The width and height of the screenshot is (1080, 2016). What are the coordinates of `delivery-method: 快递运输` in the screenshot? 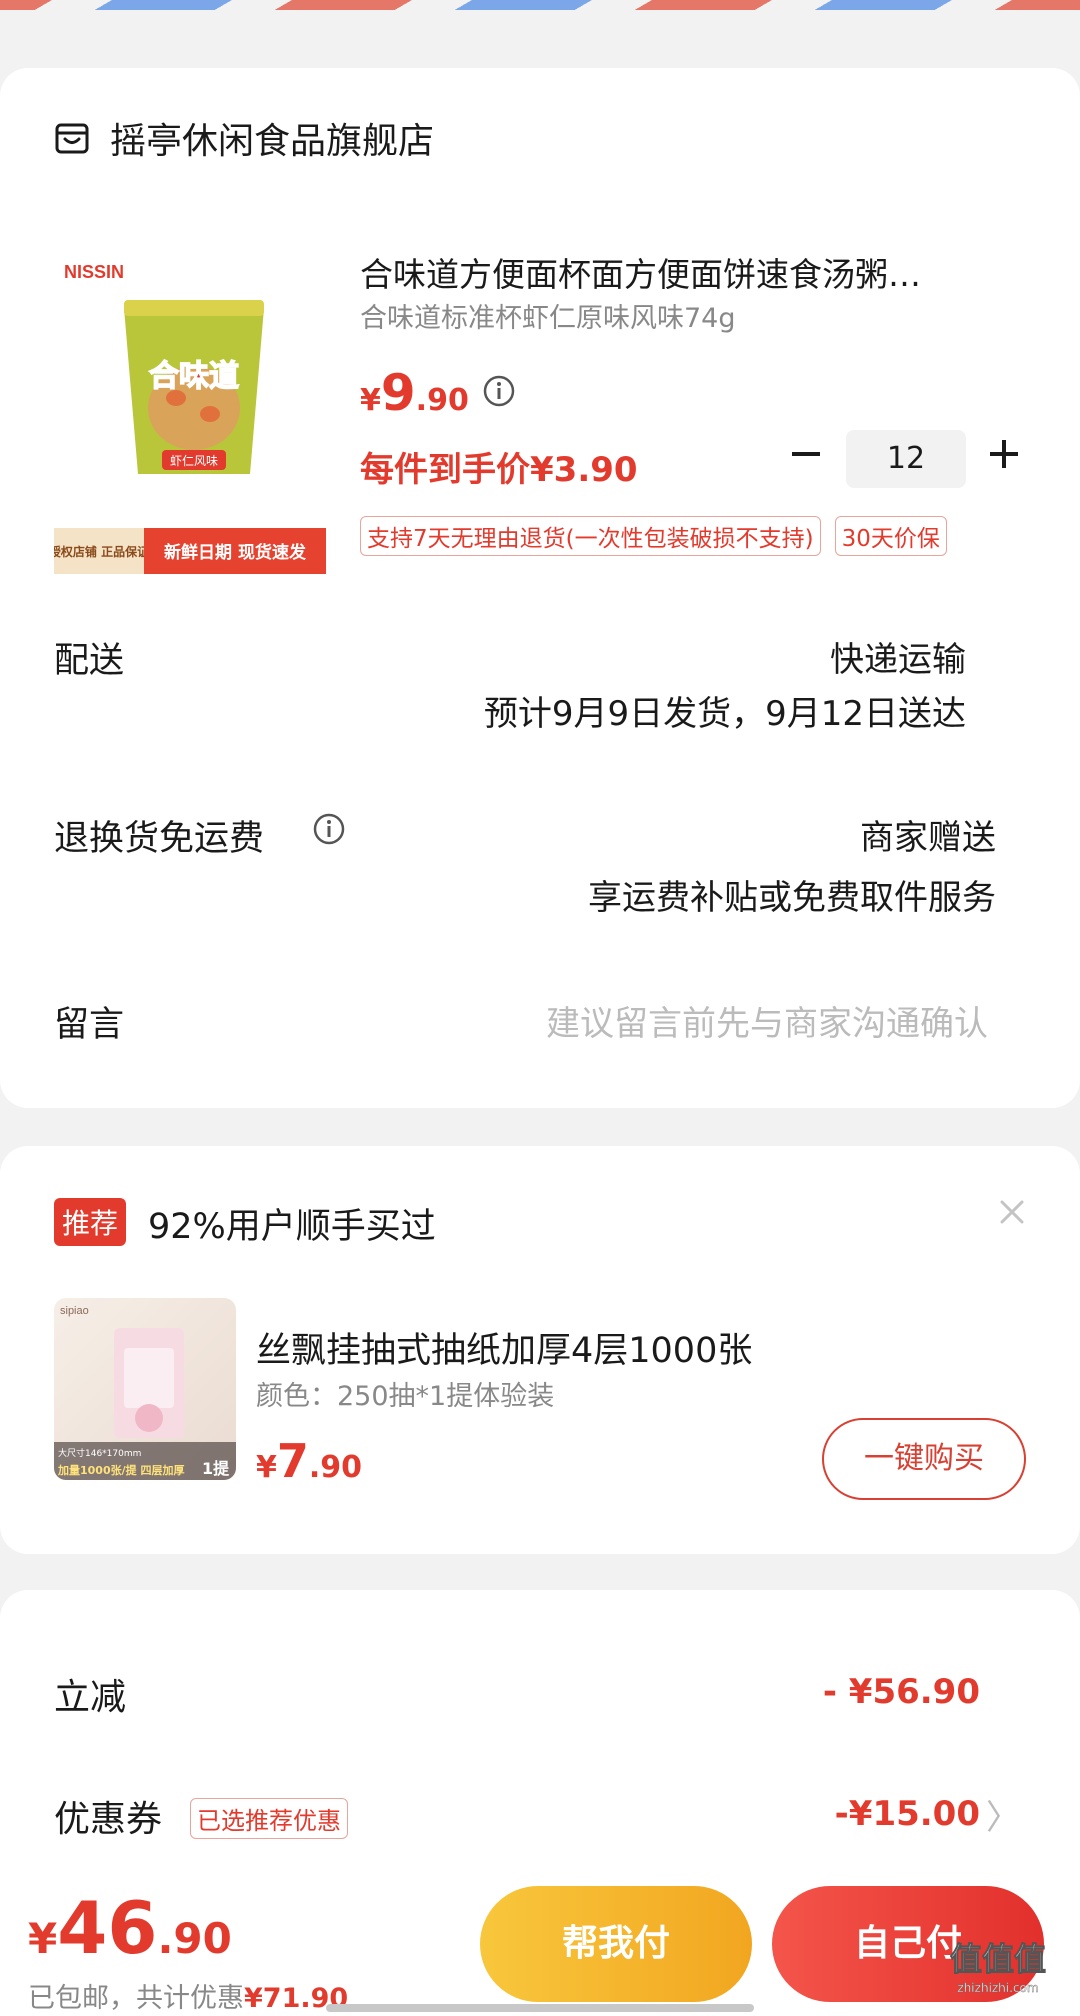 It's located at (898, 656).